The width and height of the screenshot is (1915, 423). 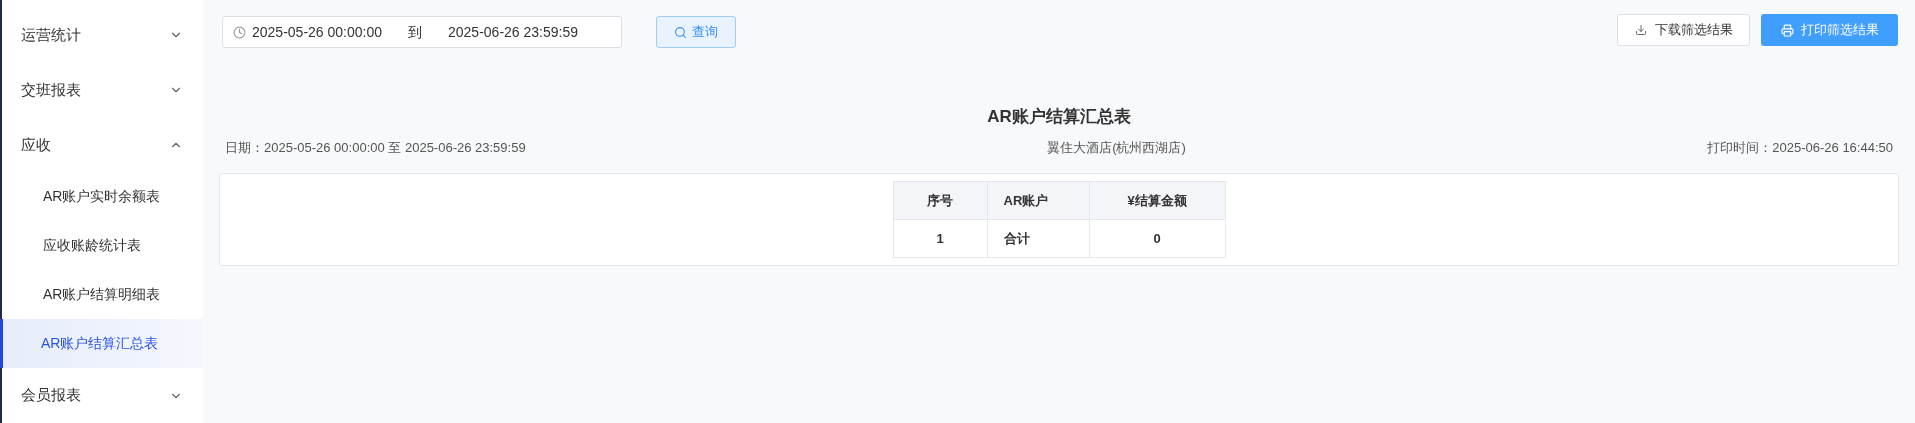 I want to click on column-header: 序号, so click(x=940, y=200).